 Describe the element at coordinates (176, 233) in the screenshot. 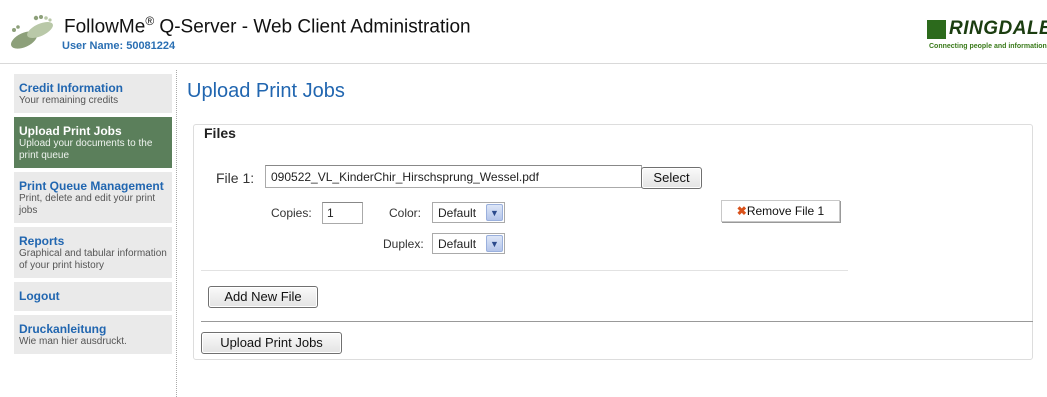

I see `sidebar-divider` at that location.